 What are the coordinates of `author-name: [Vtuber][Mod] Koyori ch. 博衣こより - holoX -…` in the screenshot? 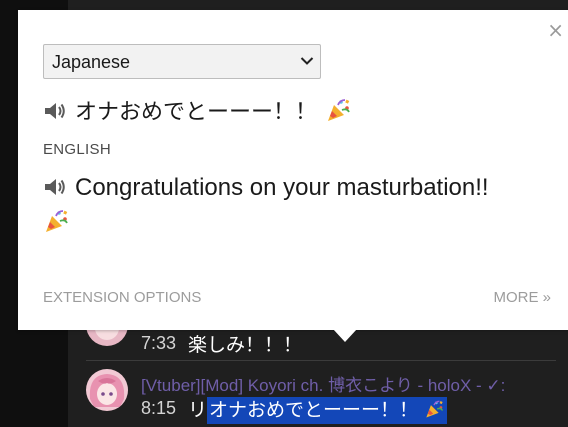 It's located at (323, 383).